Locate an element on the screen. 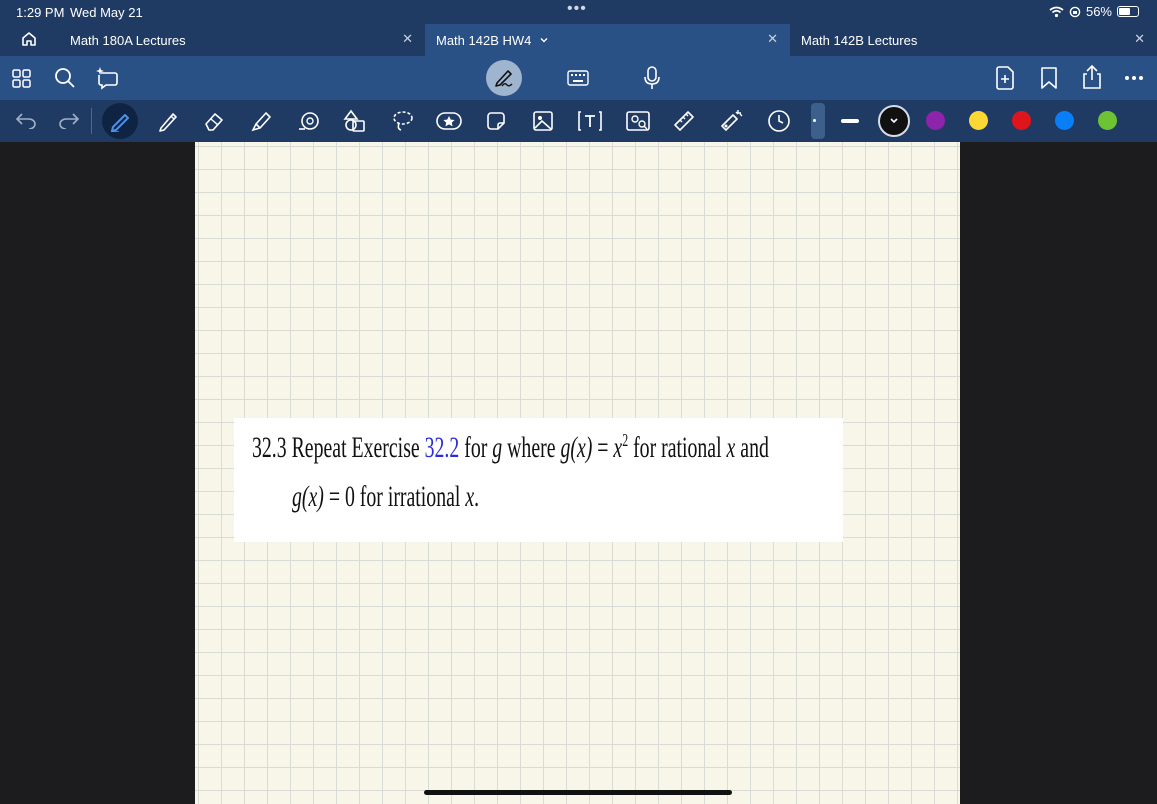  math-operator: = is located at coordinates (603, 447).